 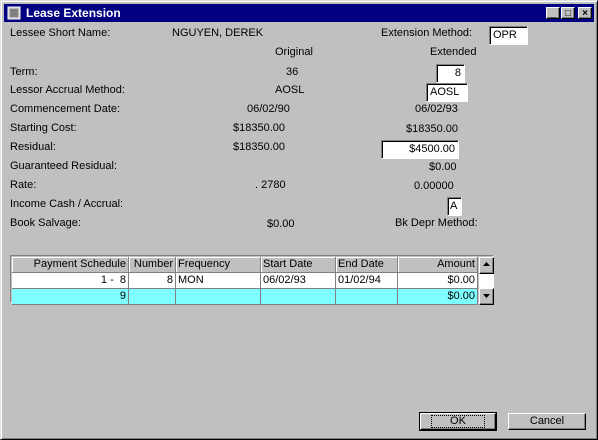 What do you see at coordinates (453, 52) in the screenshot?
I see `extended-column-header: Extended` at bounding box center [453, 52].